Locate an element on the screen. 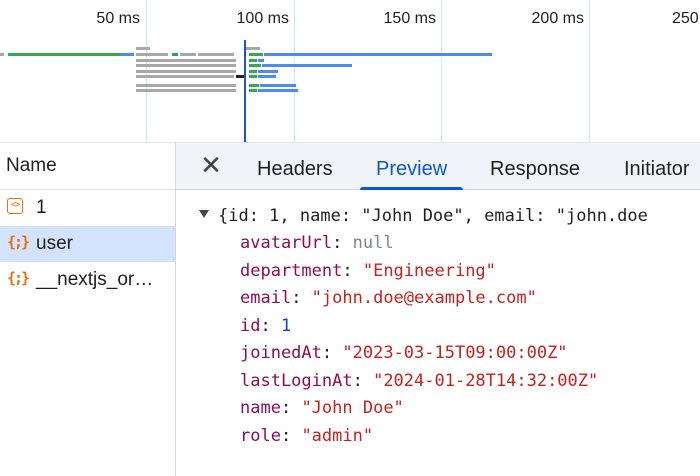 This screenshot has height=476, width=700. json-value: null is located at coordinates (373, 243).